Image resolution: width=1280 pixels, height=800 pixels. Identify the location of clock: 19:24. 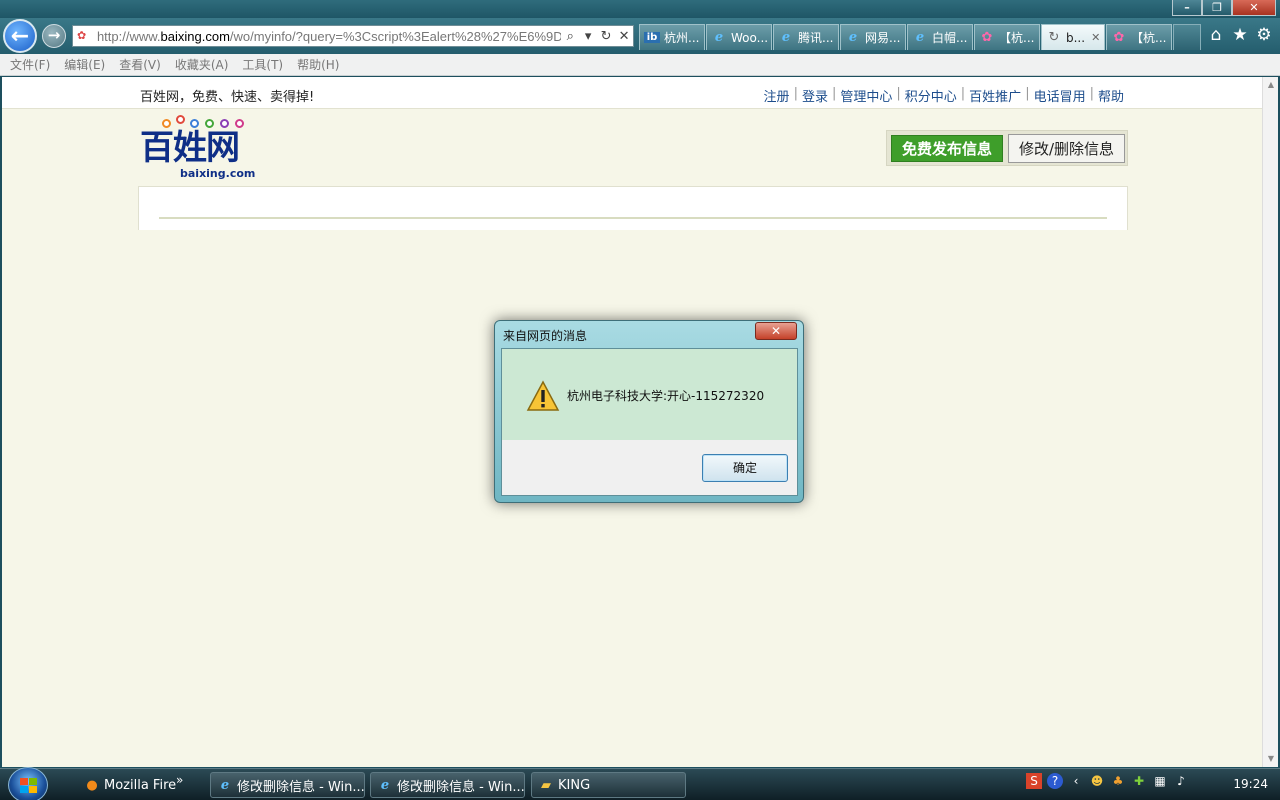
(1250, 784).